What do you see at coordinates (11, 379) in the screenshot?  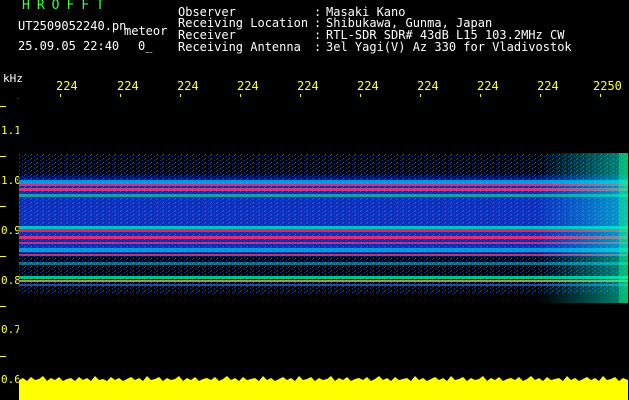 I see `freq-tick-label: 0.6` at bounding box center [11, 379].